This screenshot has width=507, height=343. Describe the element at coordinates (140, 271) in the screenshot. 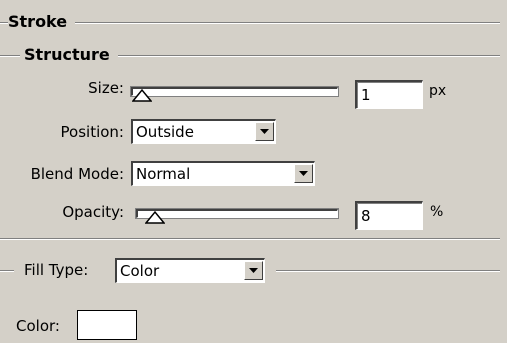

I see `fill-type-value: Color` at that location.